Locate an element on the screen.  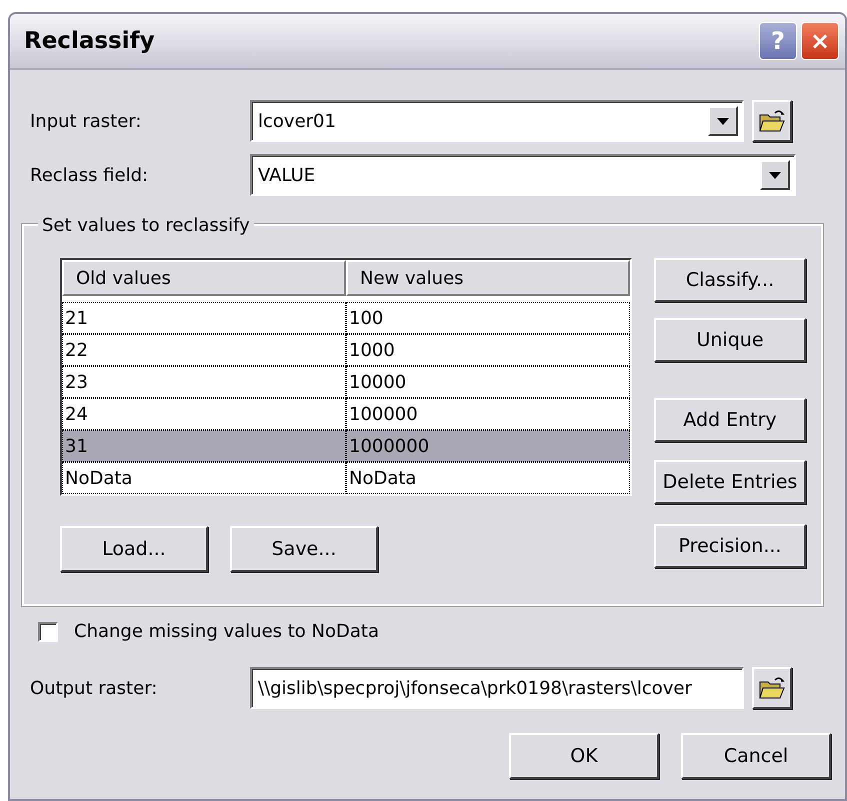
field-value: lcover01 is located at coordinates (297, 122).